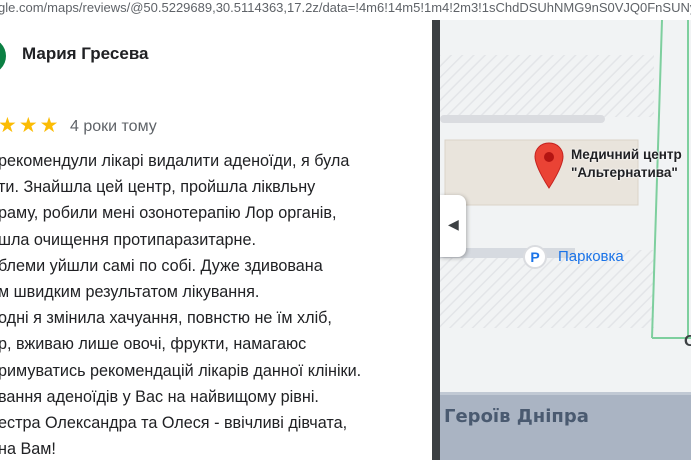  Describe the element at coordinates (535, 257) in the screenshot. I see `parking-icon: P` at that location.